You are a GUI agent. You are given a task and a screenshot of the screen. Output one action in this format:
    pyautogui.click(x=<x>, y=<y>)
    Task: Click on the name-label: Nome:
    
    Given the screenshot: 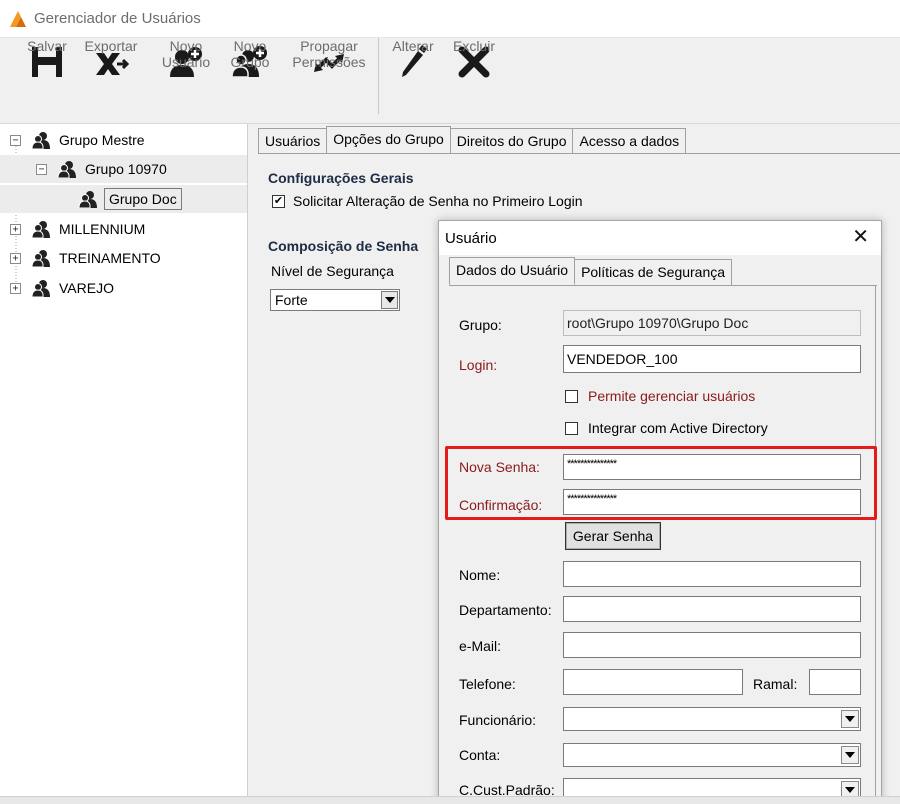 What is the action you would take?
    pyautogui.click(x=480, y=575)
    